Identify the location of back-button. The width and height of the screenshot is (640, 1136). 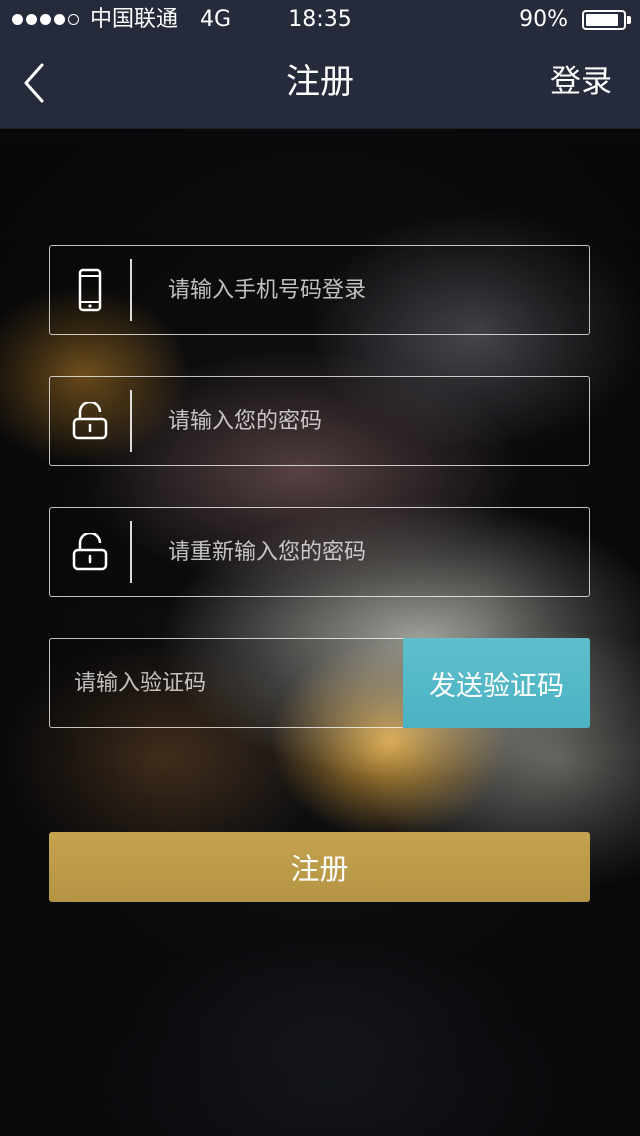
(34, 83).